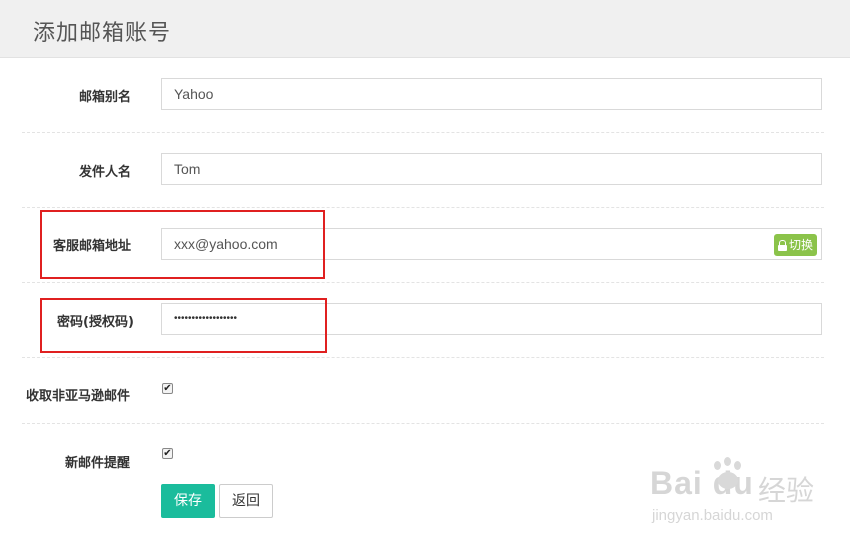 The image size is (850, 545). I want to click on receive-non-amazon-label: 收取非亚马逊邮件, so click(78, 396).